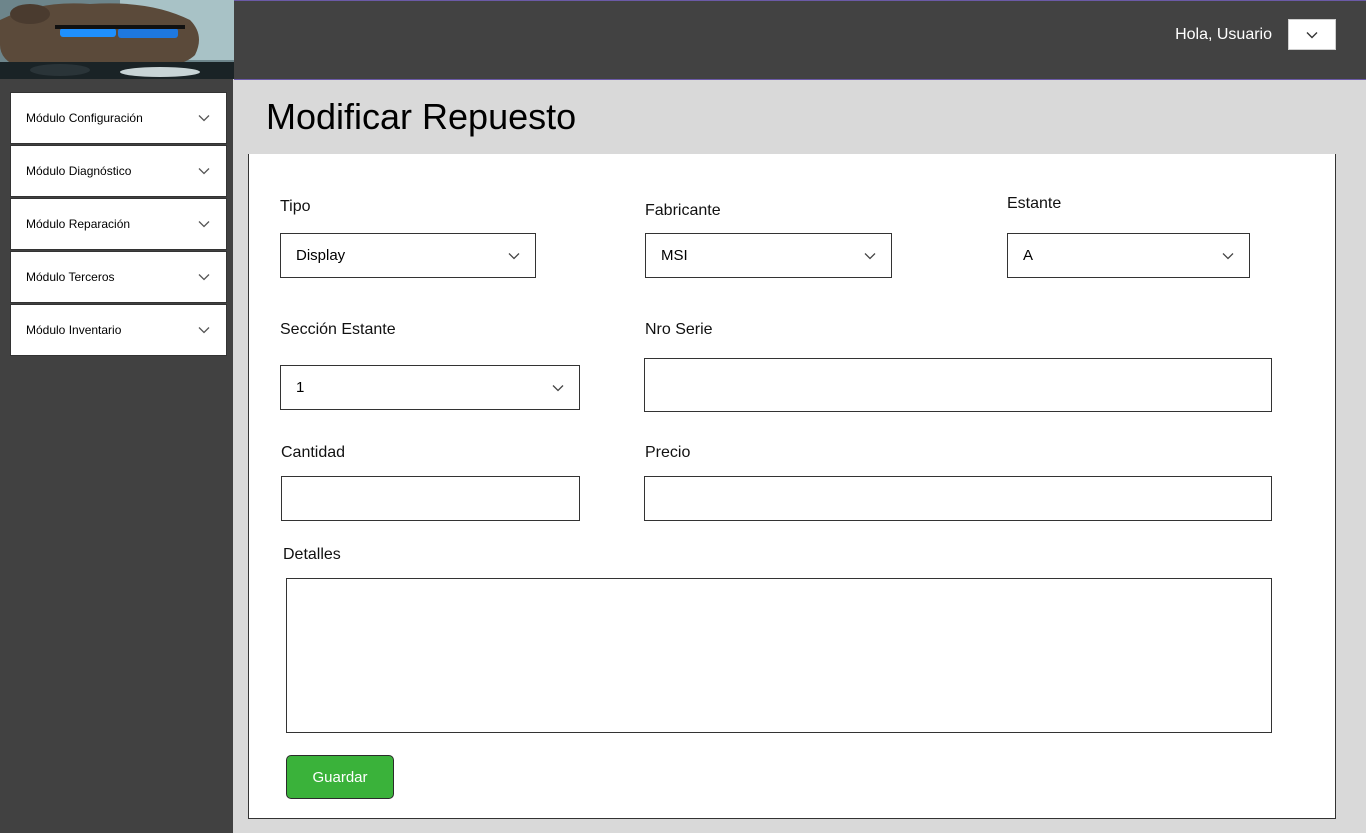 Image resolution: width=1366 pixels, height=833 pixels. I want to click on fabricante-select: MSI, so click(768, 255).